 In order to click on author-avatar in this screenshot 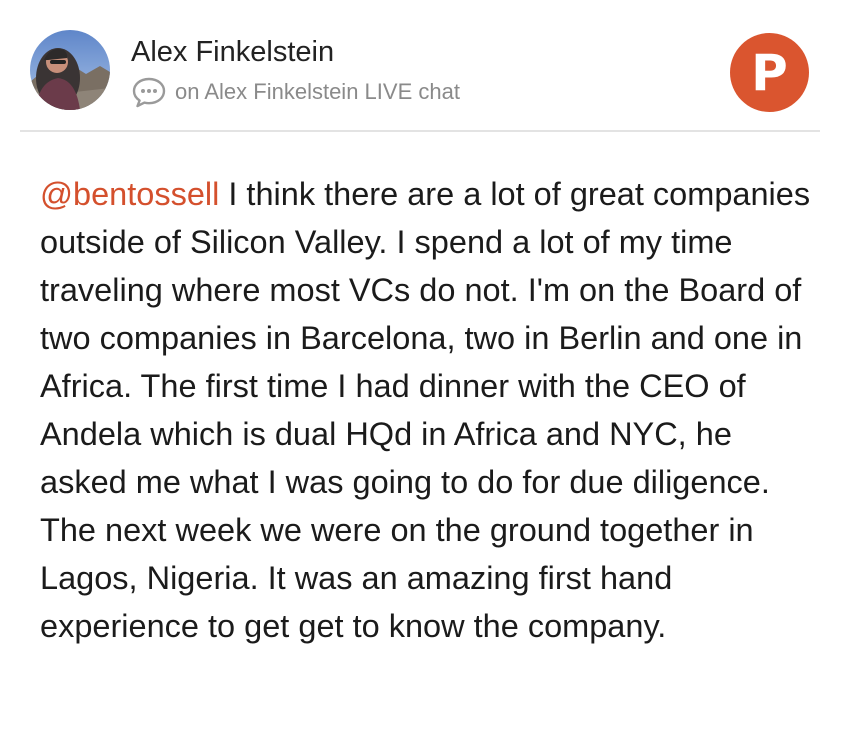, I will do `click(70, 70)`.